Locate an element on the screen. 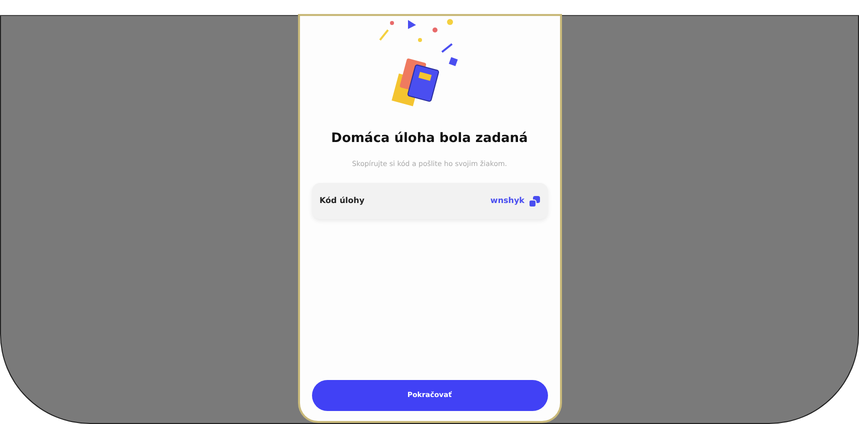 This screenshot has height=424, width=859. screen-title: Domáca úloha bola zadaná is located at coordinates (429, 139).